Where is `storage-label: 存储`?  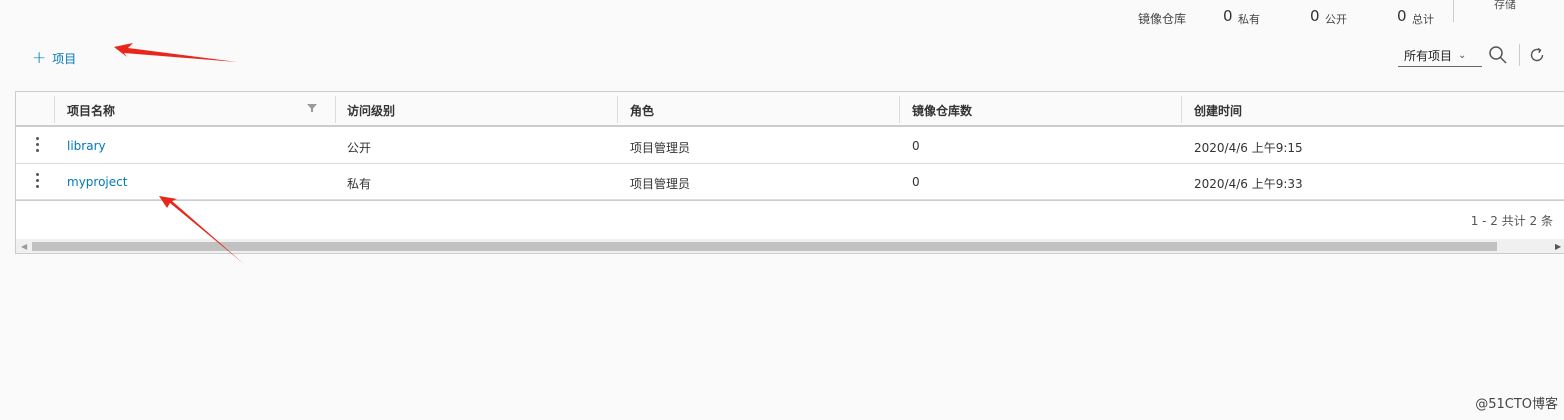
storage-label: 存储 is located at coordinates (1505, 5).